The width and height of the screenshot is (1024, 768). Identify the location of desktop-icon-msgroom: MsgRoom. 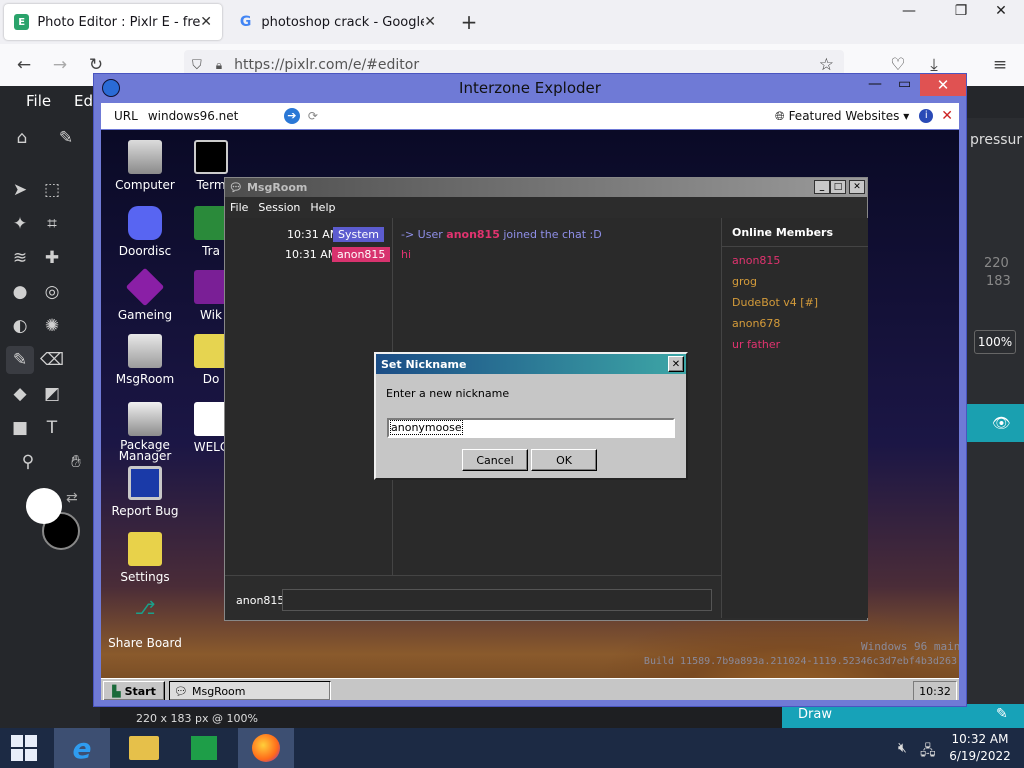
(145, 360).